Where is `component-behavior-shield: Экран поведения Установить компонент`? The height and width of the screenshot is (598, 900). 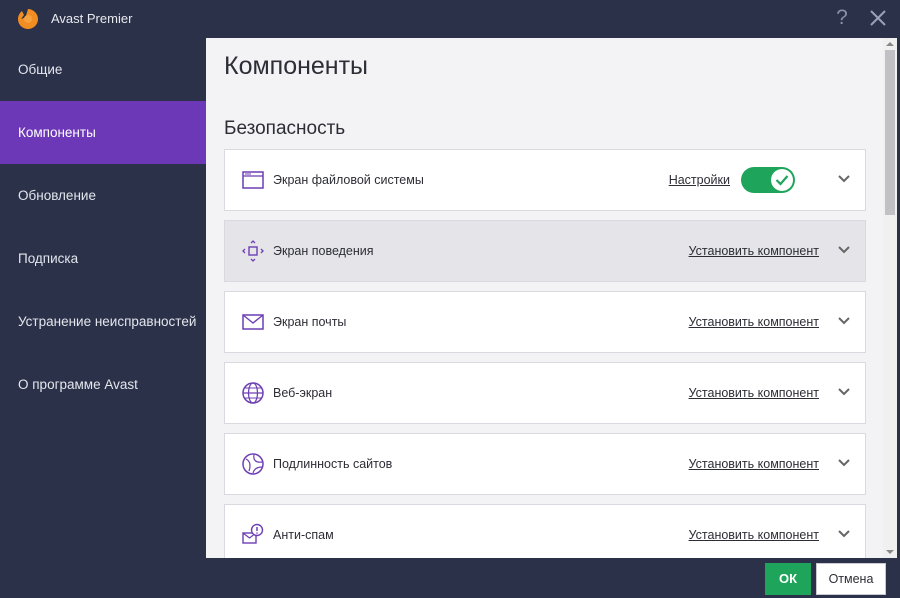 component-behavior-shield: Экран поведения Установить компонент is located at coordinates (545, 251).